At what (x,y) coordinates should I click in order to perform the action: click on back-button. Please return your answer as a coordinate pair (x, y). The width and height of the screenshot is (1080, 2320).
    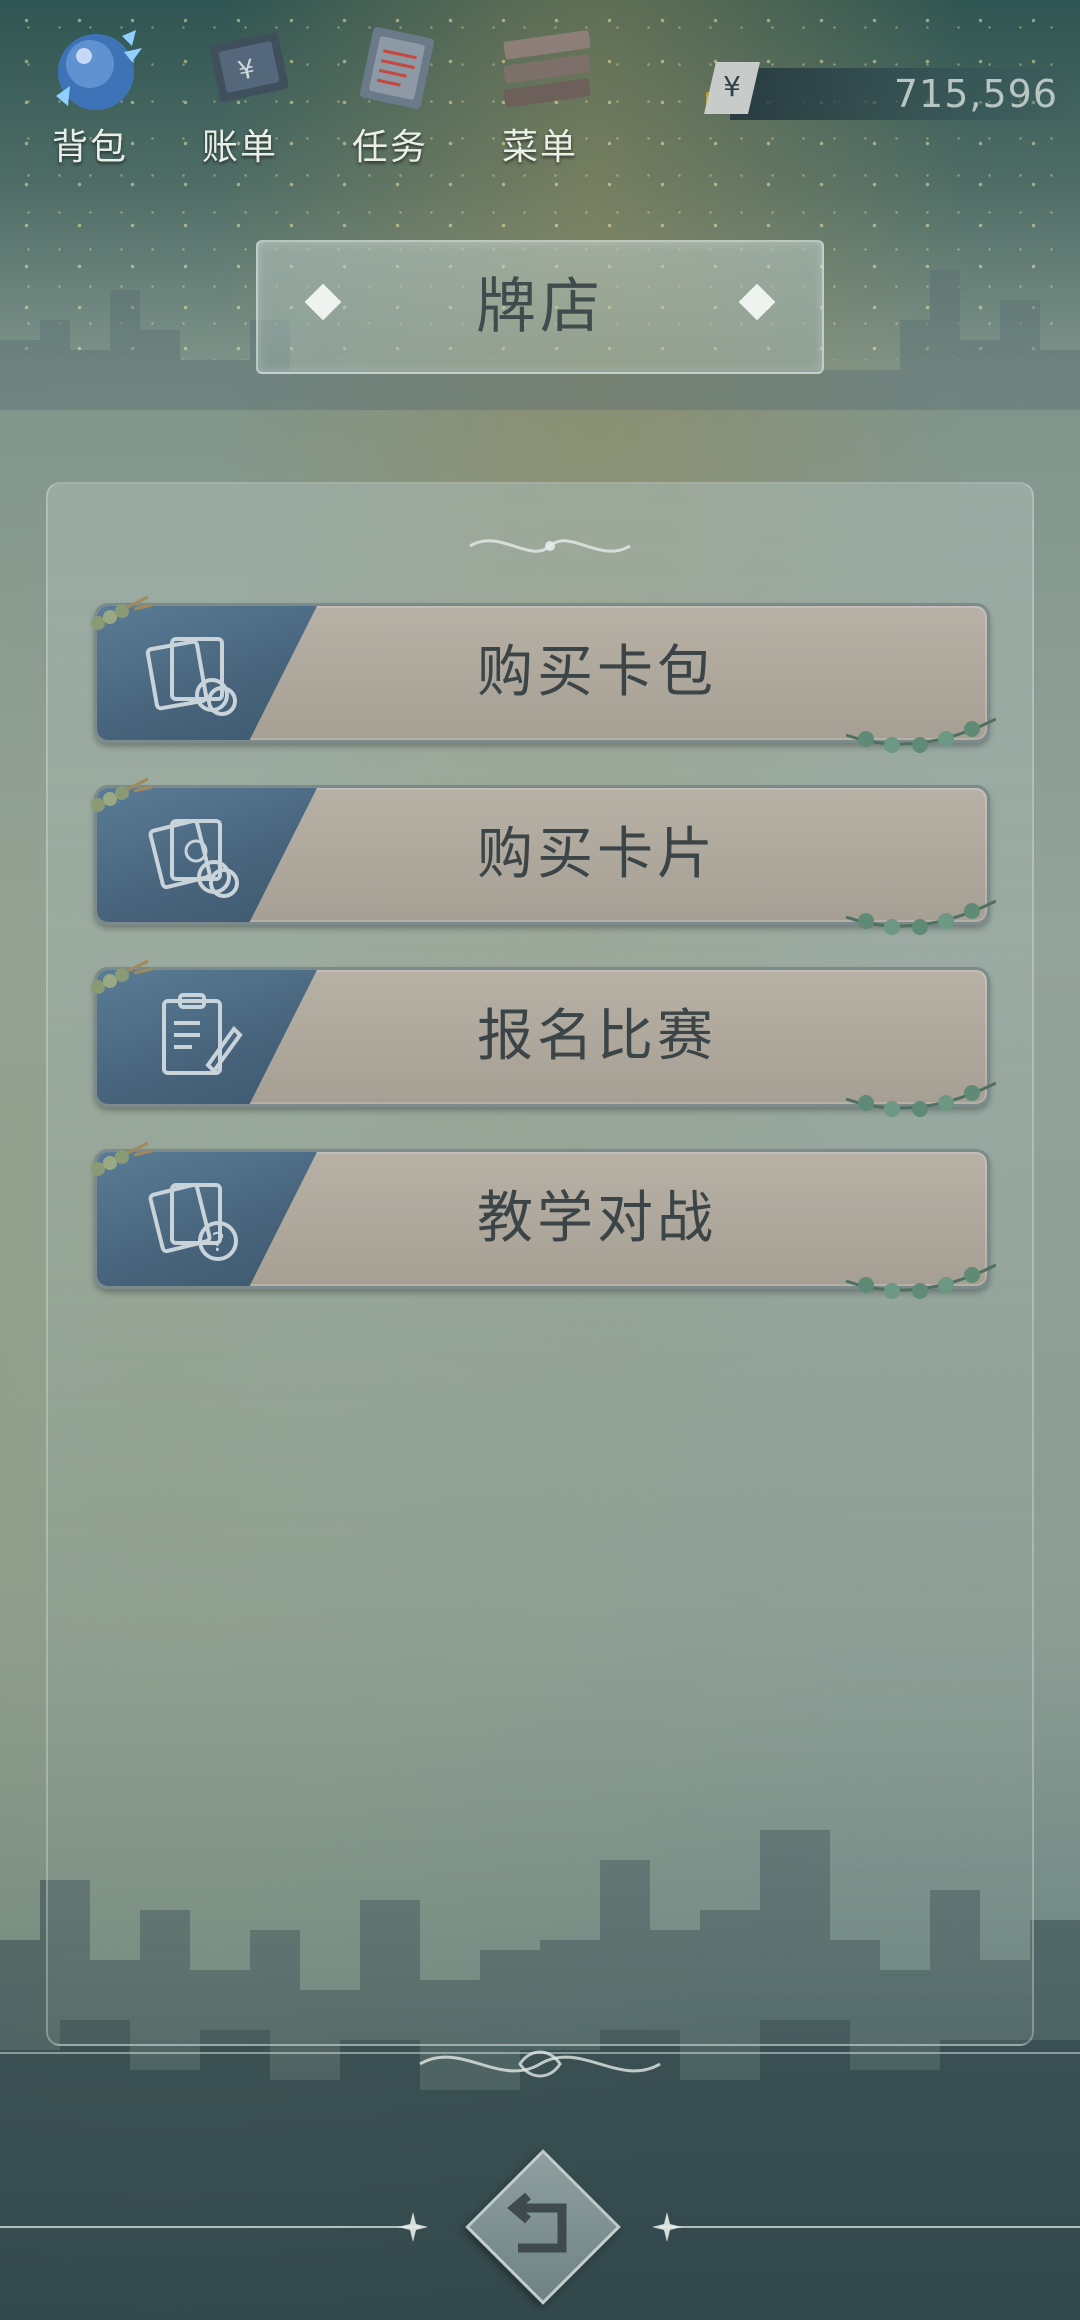
    Looking at the image, I should click on (543, 2227).